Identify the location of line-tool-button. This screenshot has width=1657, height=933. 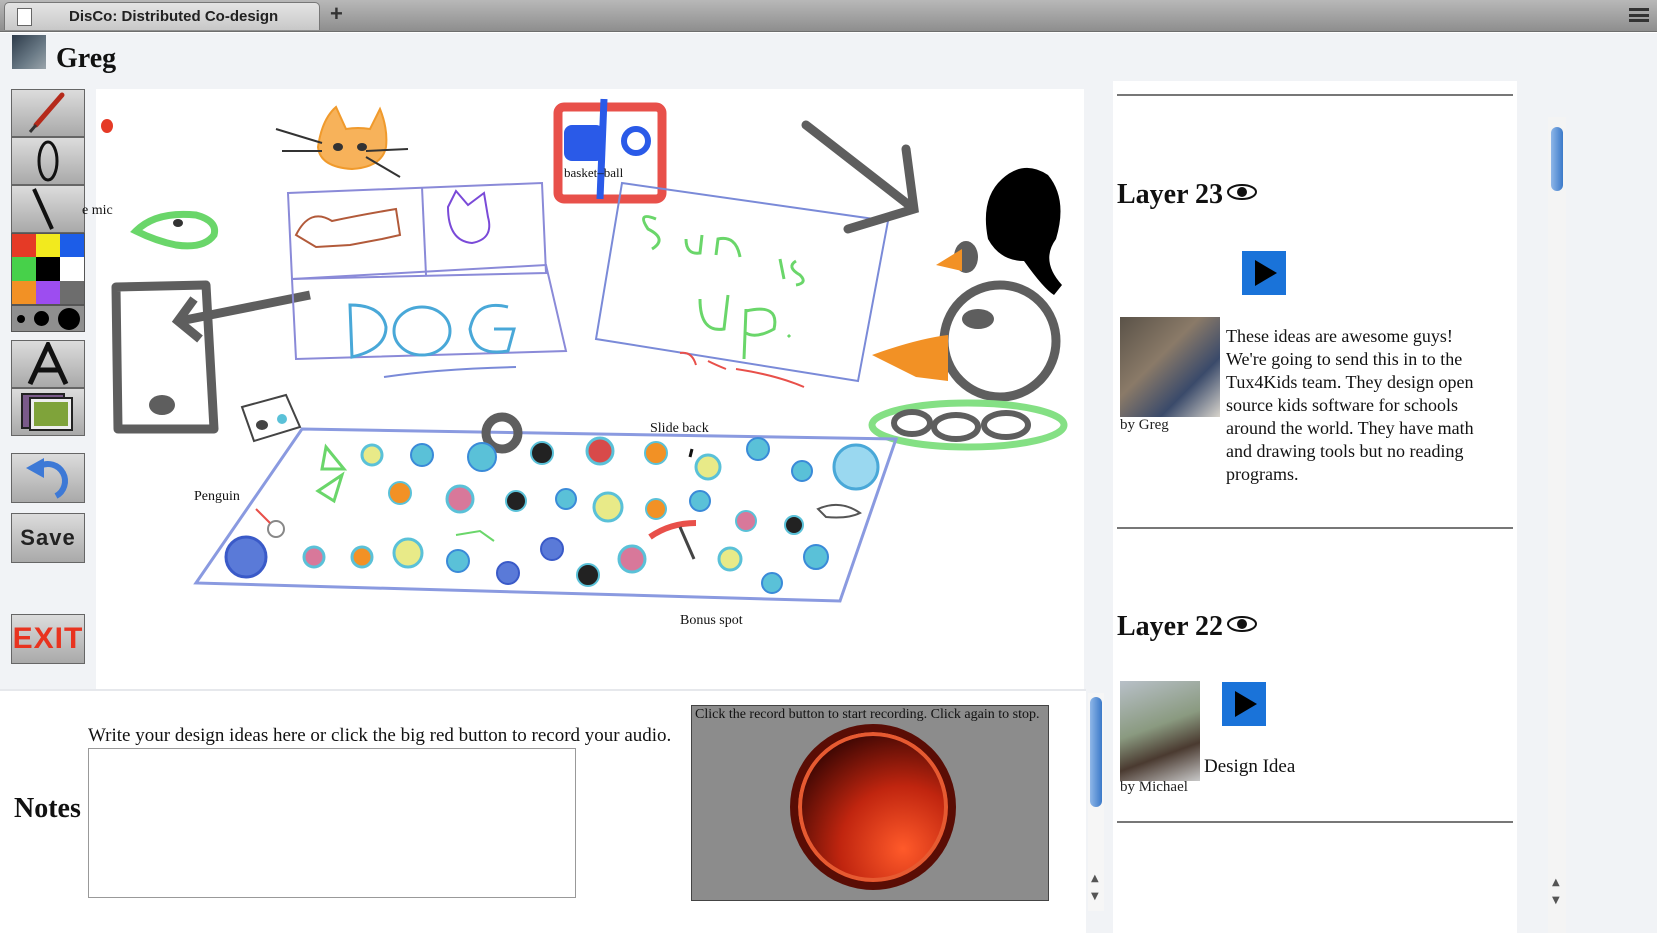
(48, 209).